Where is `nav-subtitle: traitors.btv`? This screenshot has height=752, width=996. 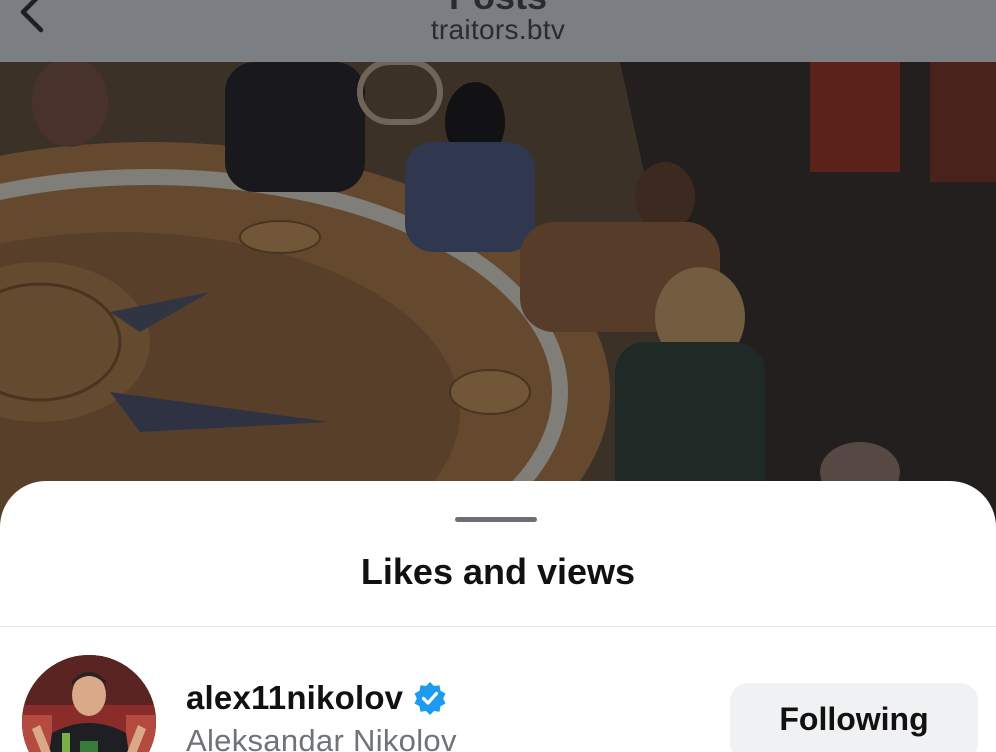 nav-subtitle: traitors.btv is located at coordinates (498, 29).